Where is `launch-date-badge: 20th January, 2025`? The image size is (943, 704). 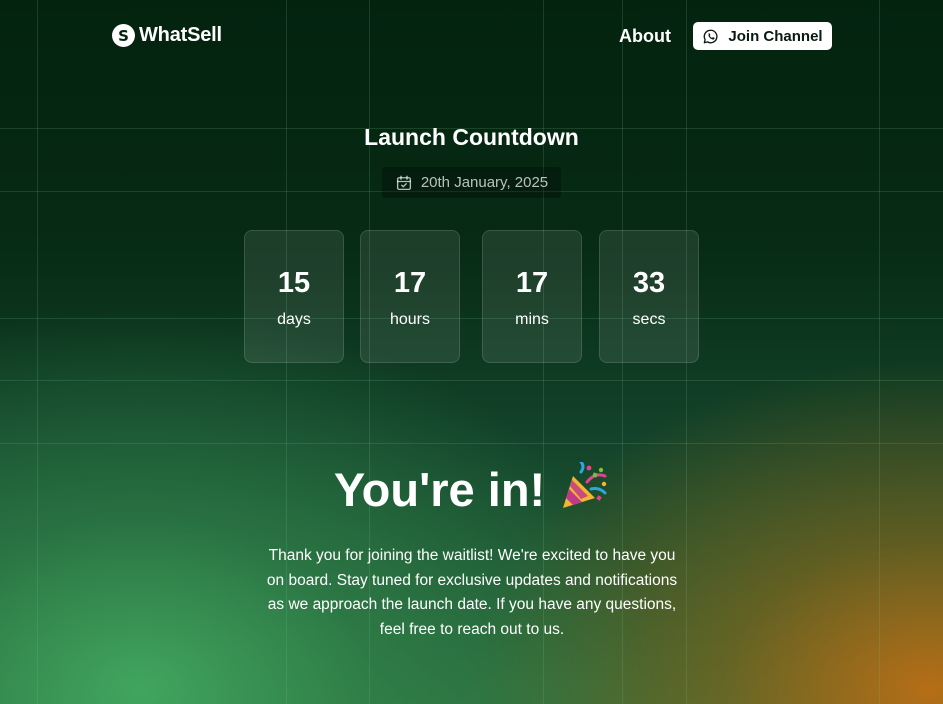 launch-date-badge: 20th January, 2025 is located at coordinates (471, 182).